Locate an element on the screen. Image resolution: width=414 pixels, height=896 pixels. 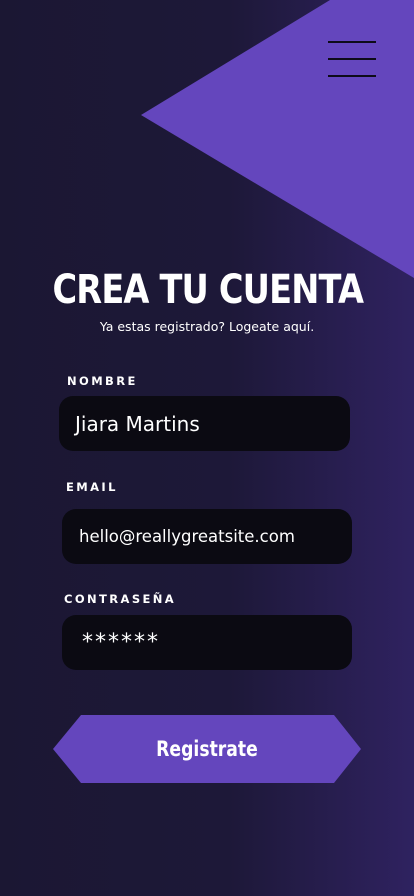
register-button: Registrate is located at coordinates (207, 749).